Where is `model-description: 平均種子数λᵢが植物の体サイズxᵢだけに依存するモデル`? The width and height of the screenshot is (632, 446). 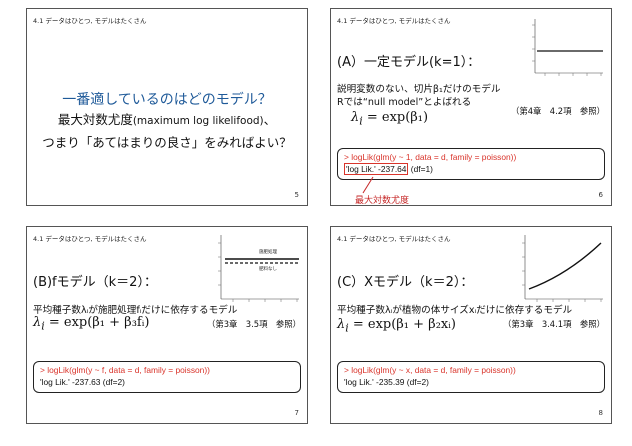 model-description: 平均種子数λᵢが植物の体サイズxᵢだけに依存するモデル is located at coordinates (455, 310).